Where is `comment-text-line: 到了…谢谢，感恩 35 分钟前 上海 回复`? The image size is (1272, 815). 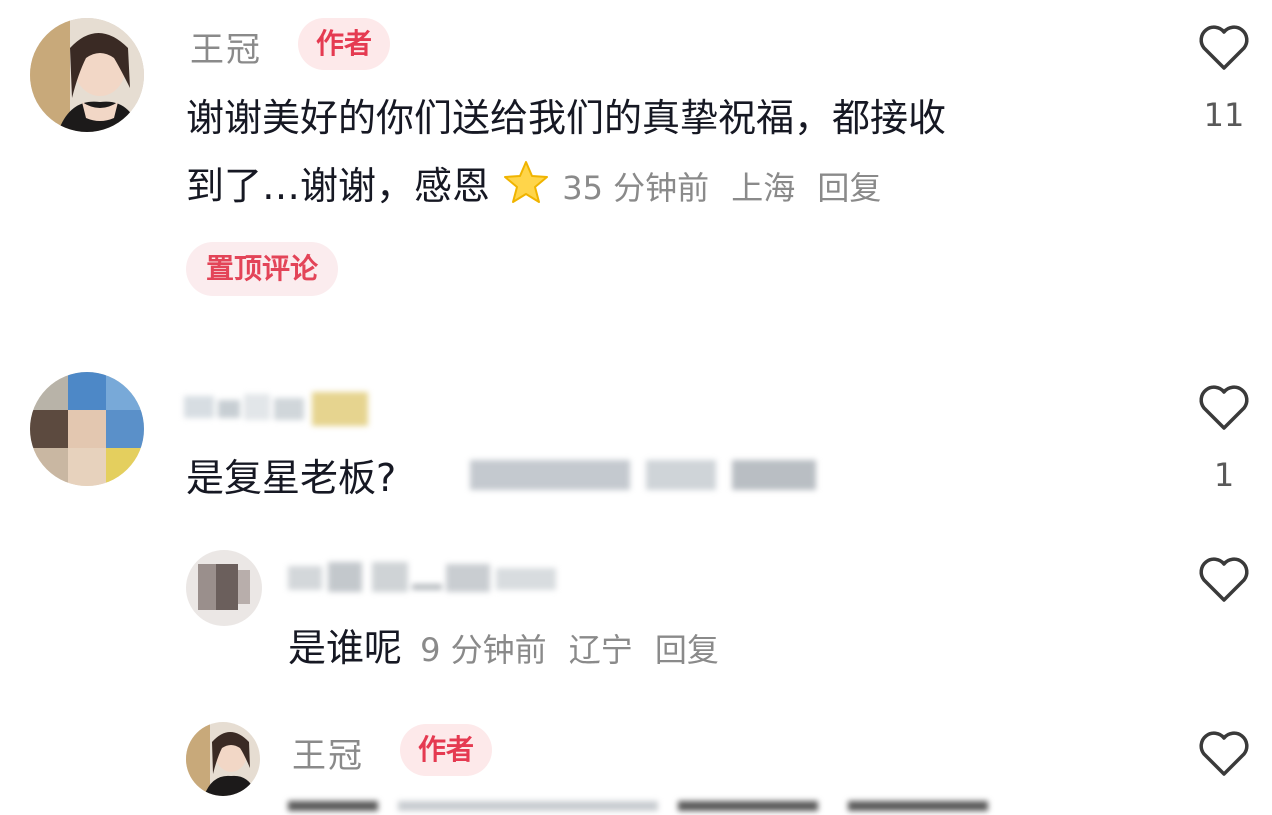
comment-text-line: 到了…谢谢，感恩 35 分钟前 上海 回复 is located at coordinates (566, 187).